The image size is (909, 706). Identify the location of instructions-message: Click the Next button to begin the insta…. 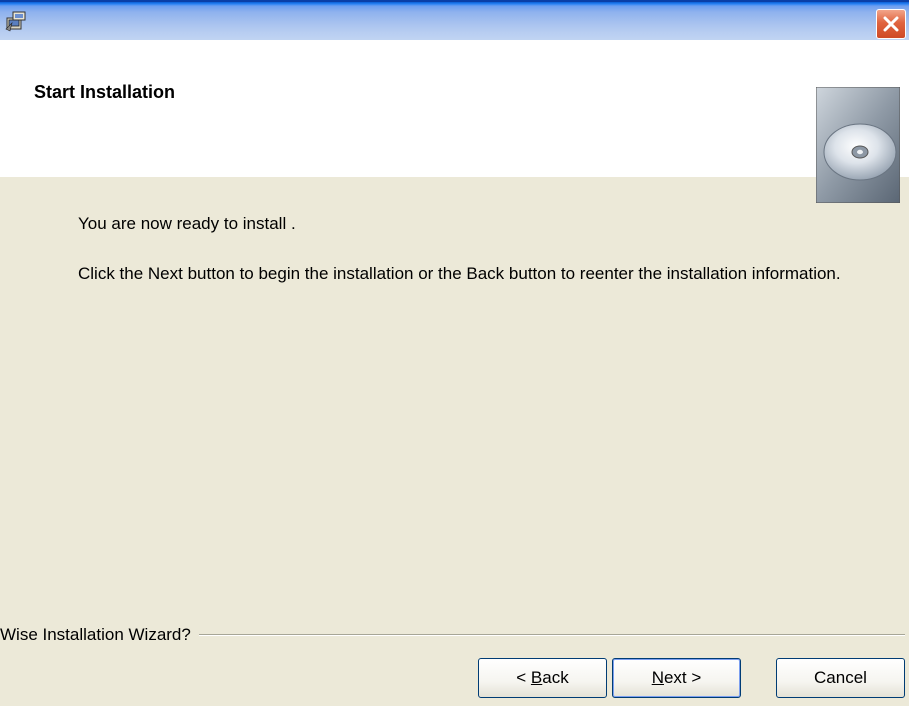
(459, 273).